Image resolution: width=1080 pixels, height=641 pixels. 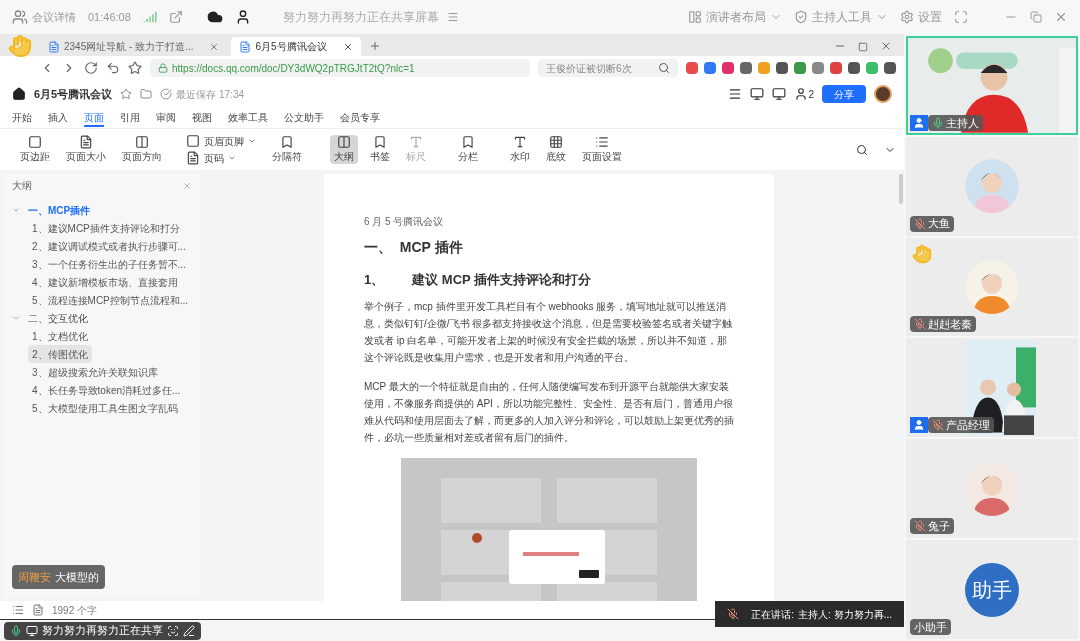 What do you see at coordinates (105, 282) in the screenshot?
I see `outline-item: 4、建议新增模板市场、直接套用` at bounding box center [105, 282].